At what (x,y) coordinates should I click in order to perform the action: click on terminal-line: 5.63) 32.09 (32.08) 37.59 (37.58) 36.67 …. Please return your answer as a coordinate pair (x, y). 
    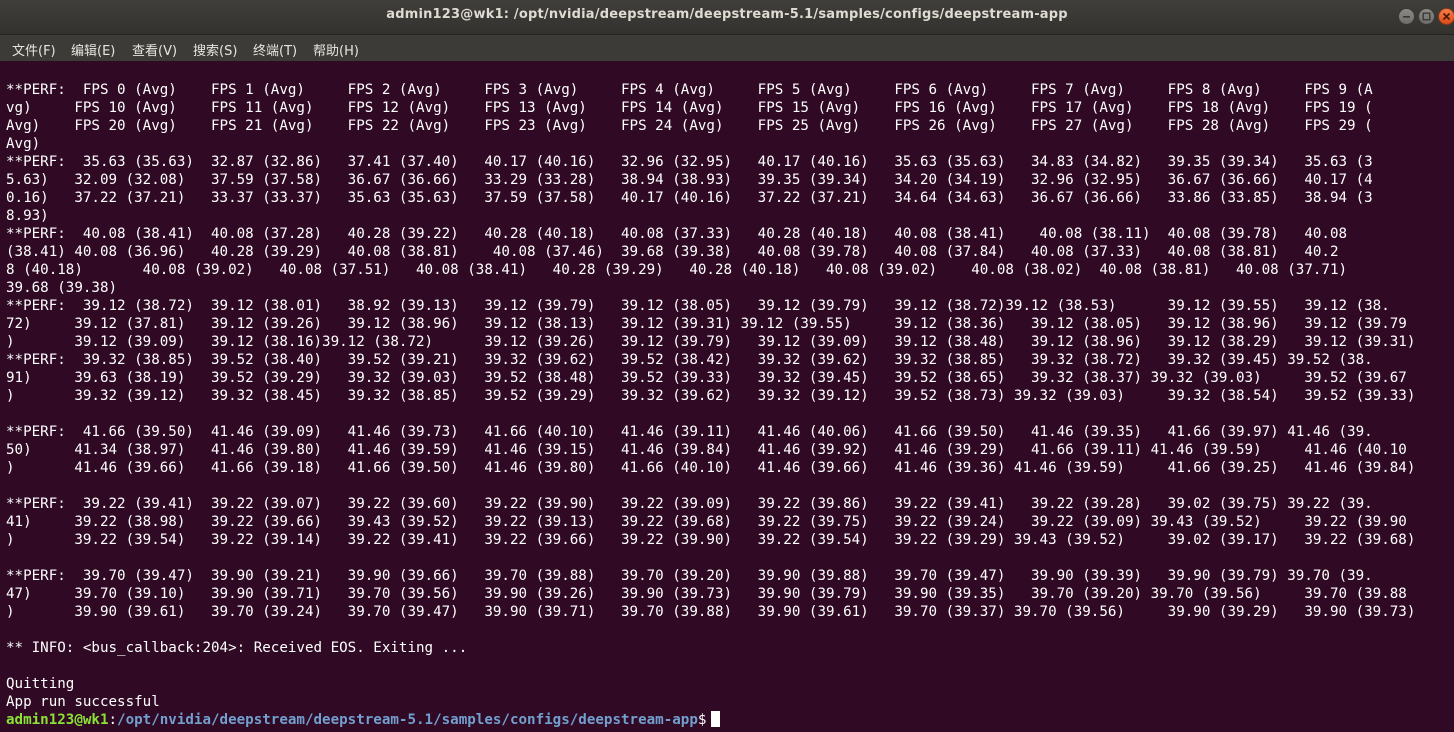
    Looking at the image, I should click on (689, 180).